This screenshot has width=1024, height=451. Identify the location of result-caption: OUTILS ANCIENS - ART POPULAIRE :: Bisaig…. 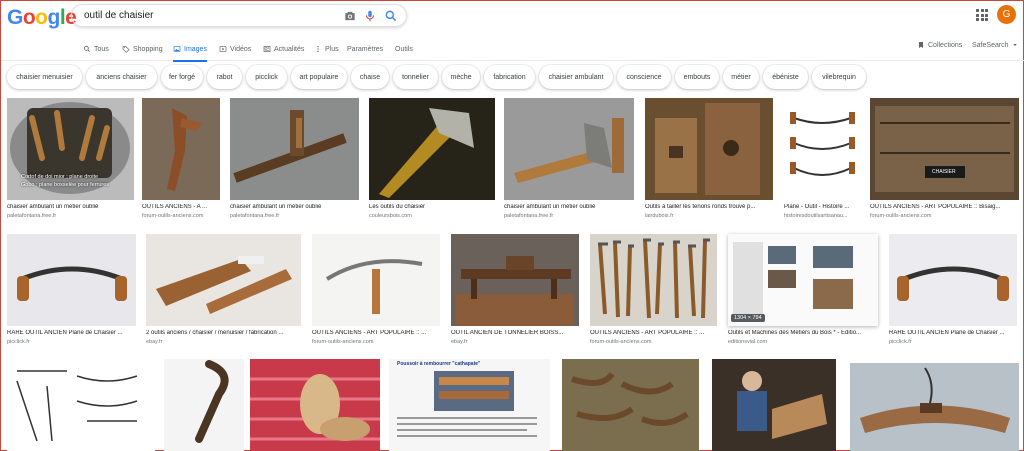
(944, 207).